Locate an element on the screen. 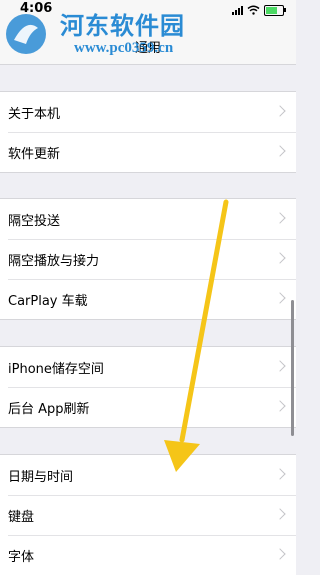 Image resolution: width=320 pixels, height=575 pixels. status-time: 4:06 is located at coordinates (36, 8).